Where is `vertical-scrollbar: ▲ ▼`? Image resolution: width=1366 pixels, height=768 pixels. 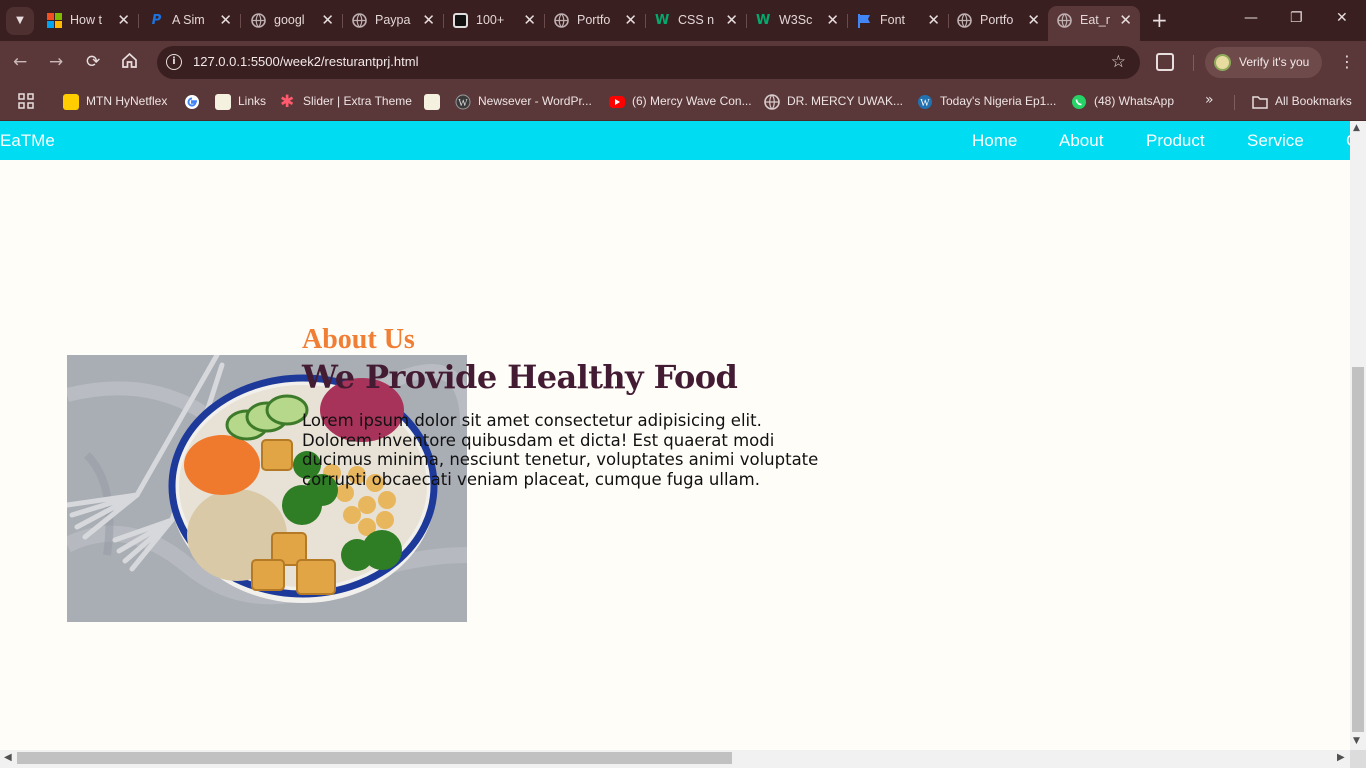
vertical-scrollbar: ▲ ▼ is located at coordinates (1358, 435).